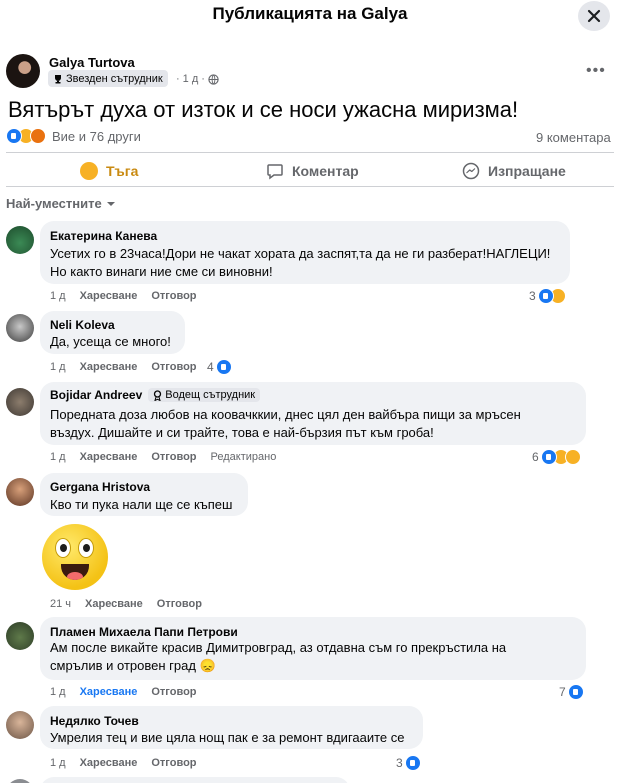 The height and width of the screenshot is (783, 620). I want to click on messenger-icon, so click(471, 171).